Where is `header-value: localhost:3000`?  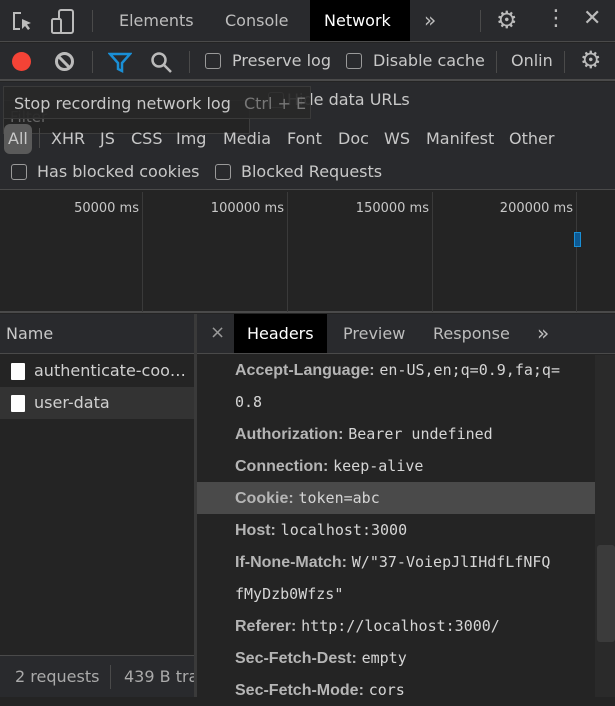 header-value: localhost:3000 is located at coordinates (344, 530).